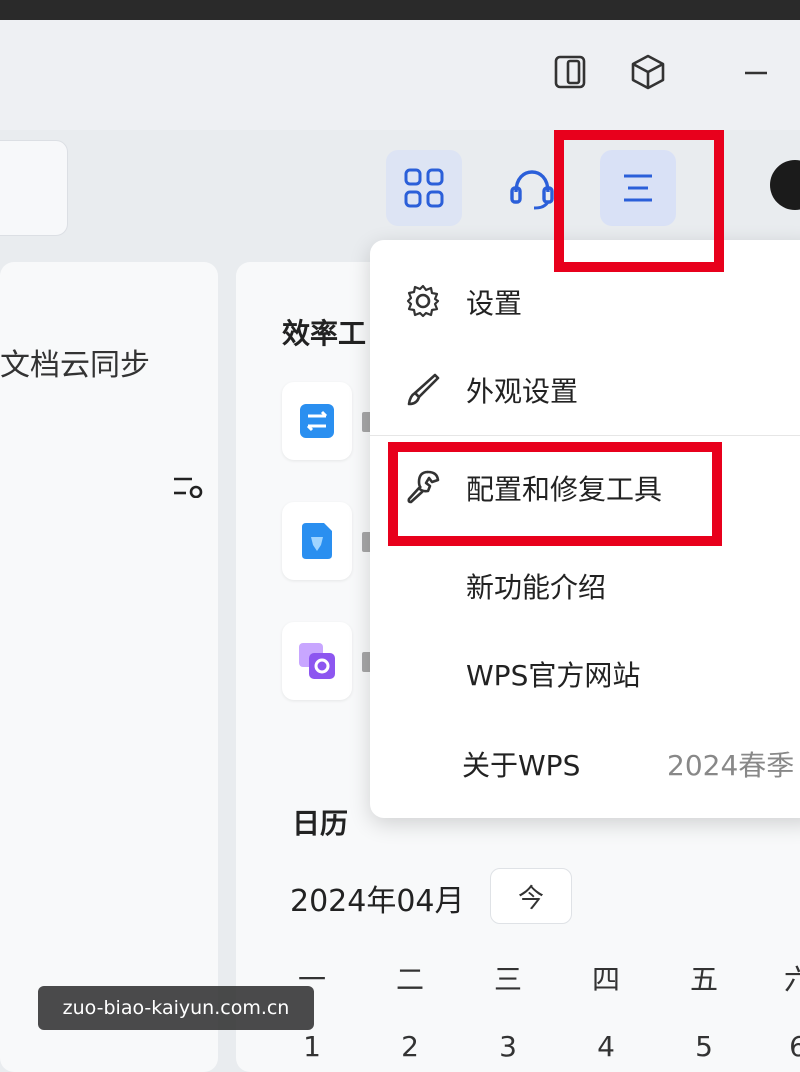 This screenshot has height=1072, width=800. I want to click on calendar-day: 1, so click(312, 1046).